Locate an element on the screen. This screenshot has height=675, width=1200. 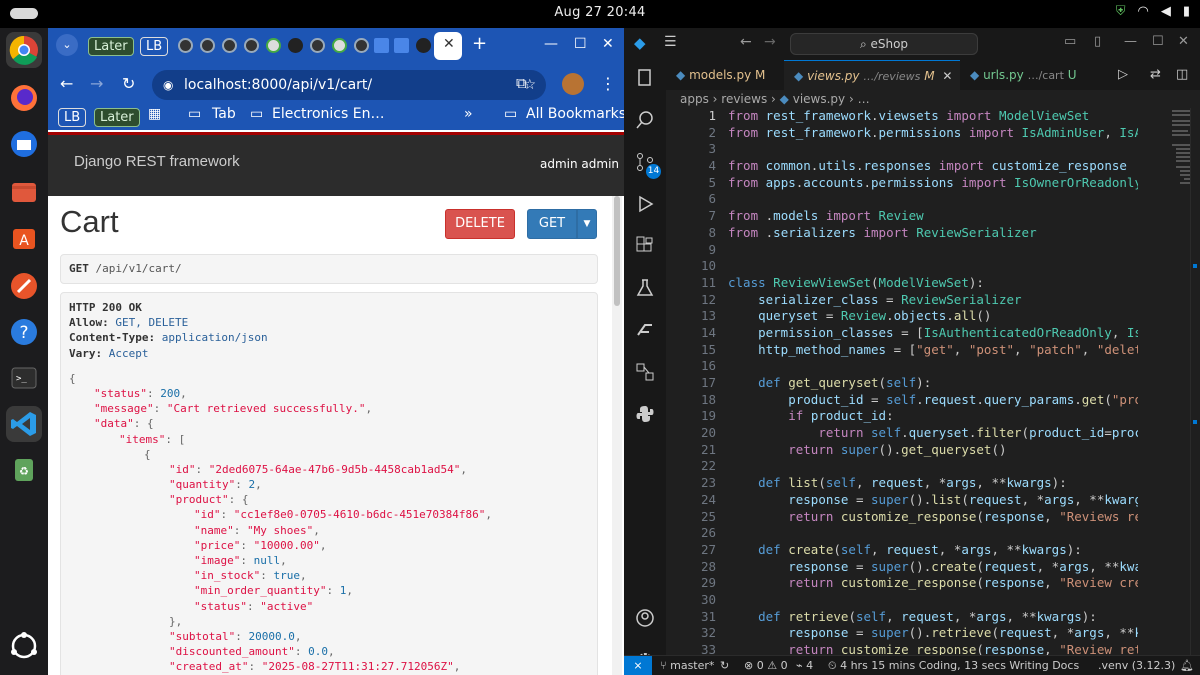
search-icon is located at coordinates (645, 120).